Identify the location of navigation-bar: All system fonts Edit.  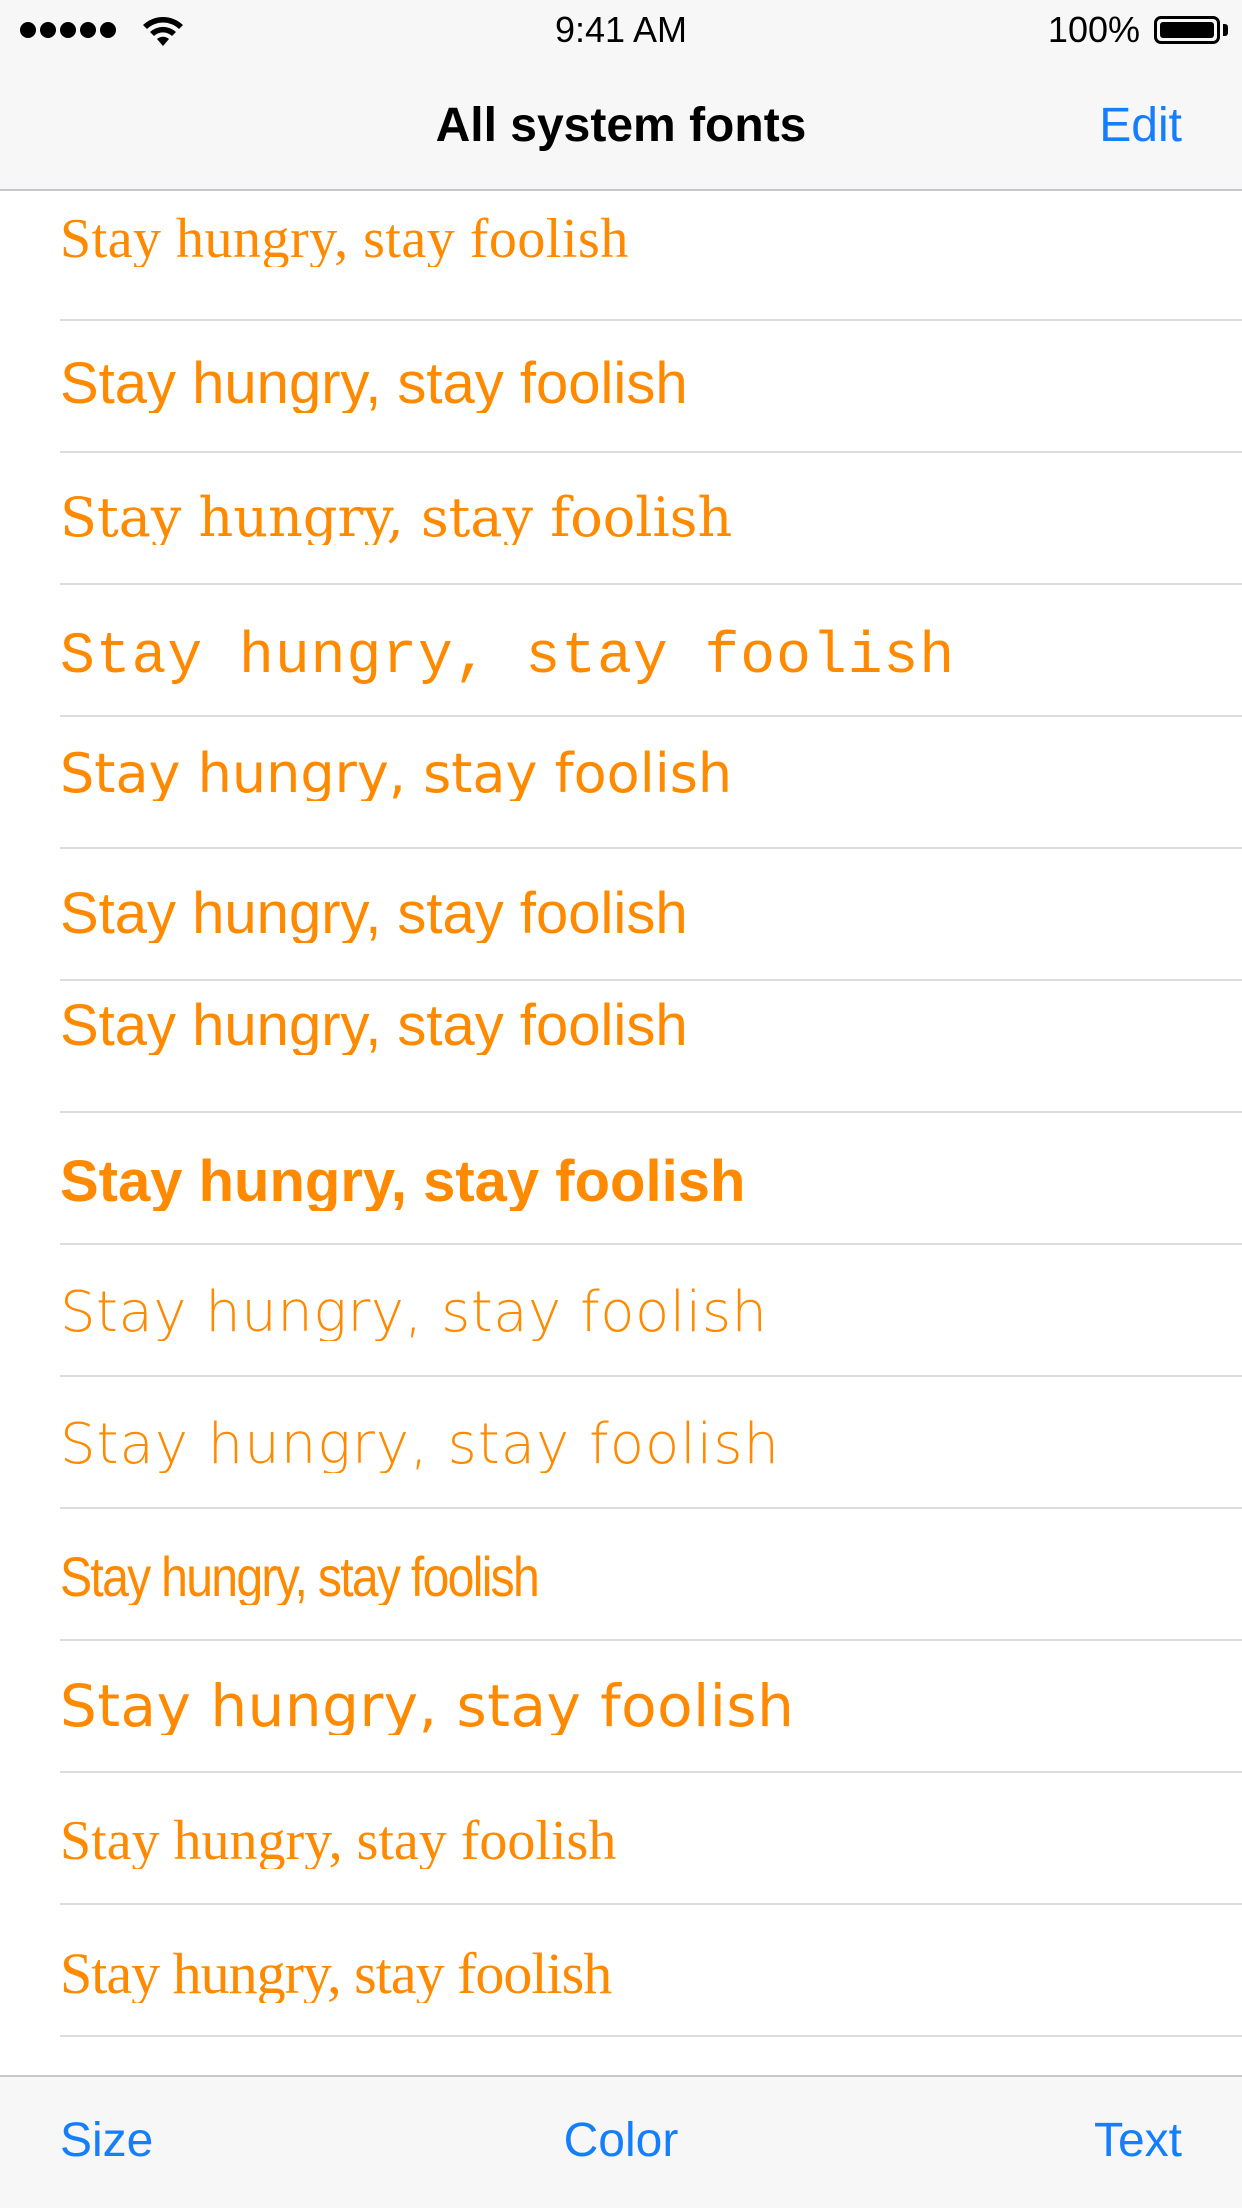
(621, 125).